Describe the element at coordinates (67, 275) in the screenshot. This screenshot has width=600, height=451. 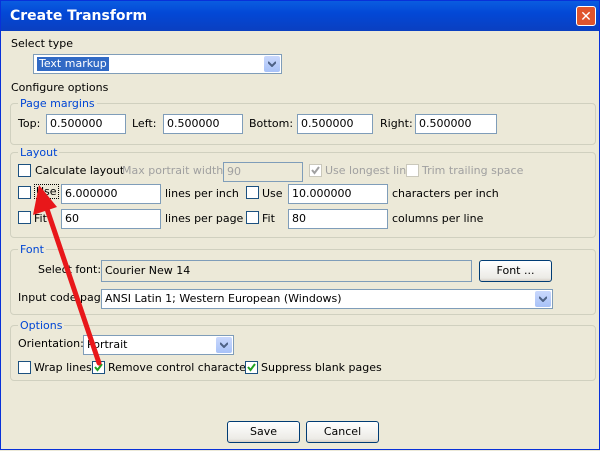
I see `annotation-arrow` at that location.